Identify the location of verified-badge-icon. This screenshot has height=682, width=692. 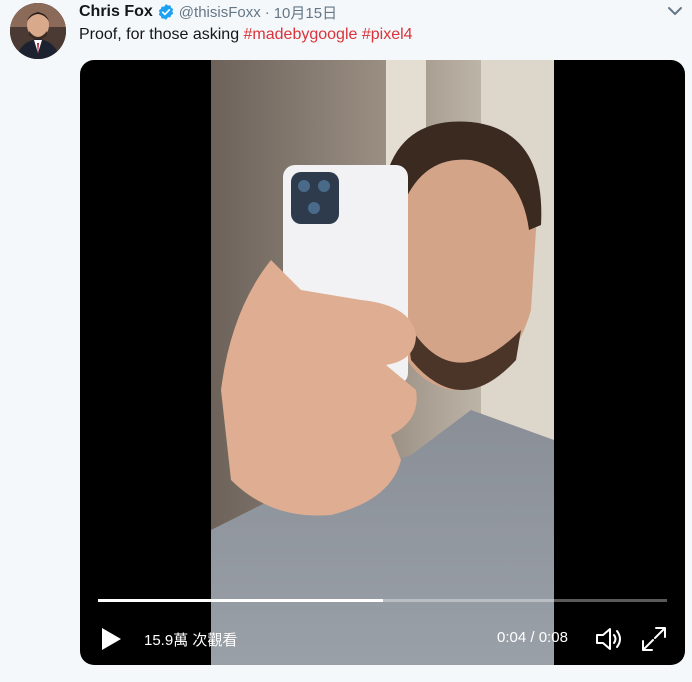
(166, 12).